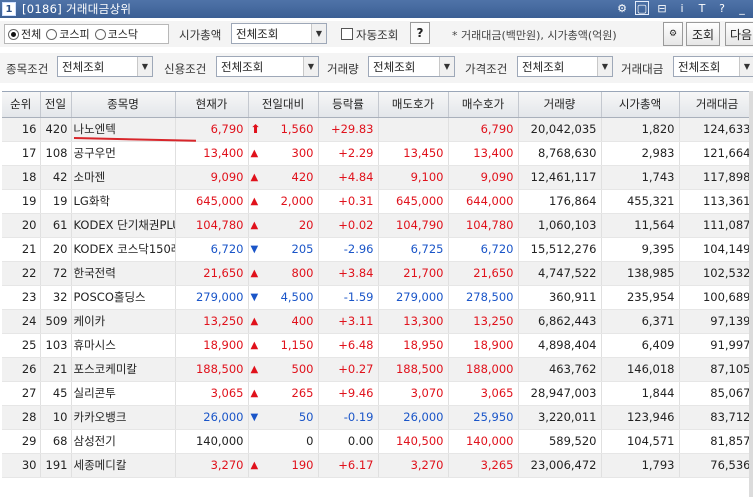 The image size is (753, 497). What do you see at coordinates (56, 417) in the screenshot?
I see `cell-prev-rank: 10` at bounding box center [56, 417].